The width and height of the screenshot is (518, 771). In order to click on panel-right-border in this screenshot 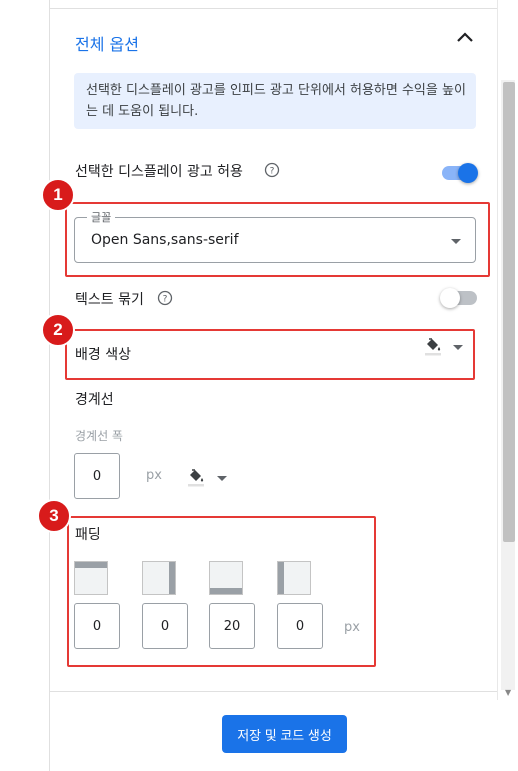, I will do `click(497, 350)`.